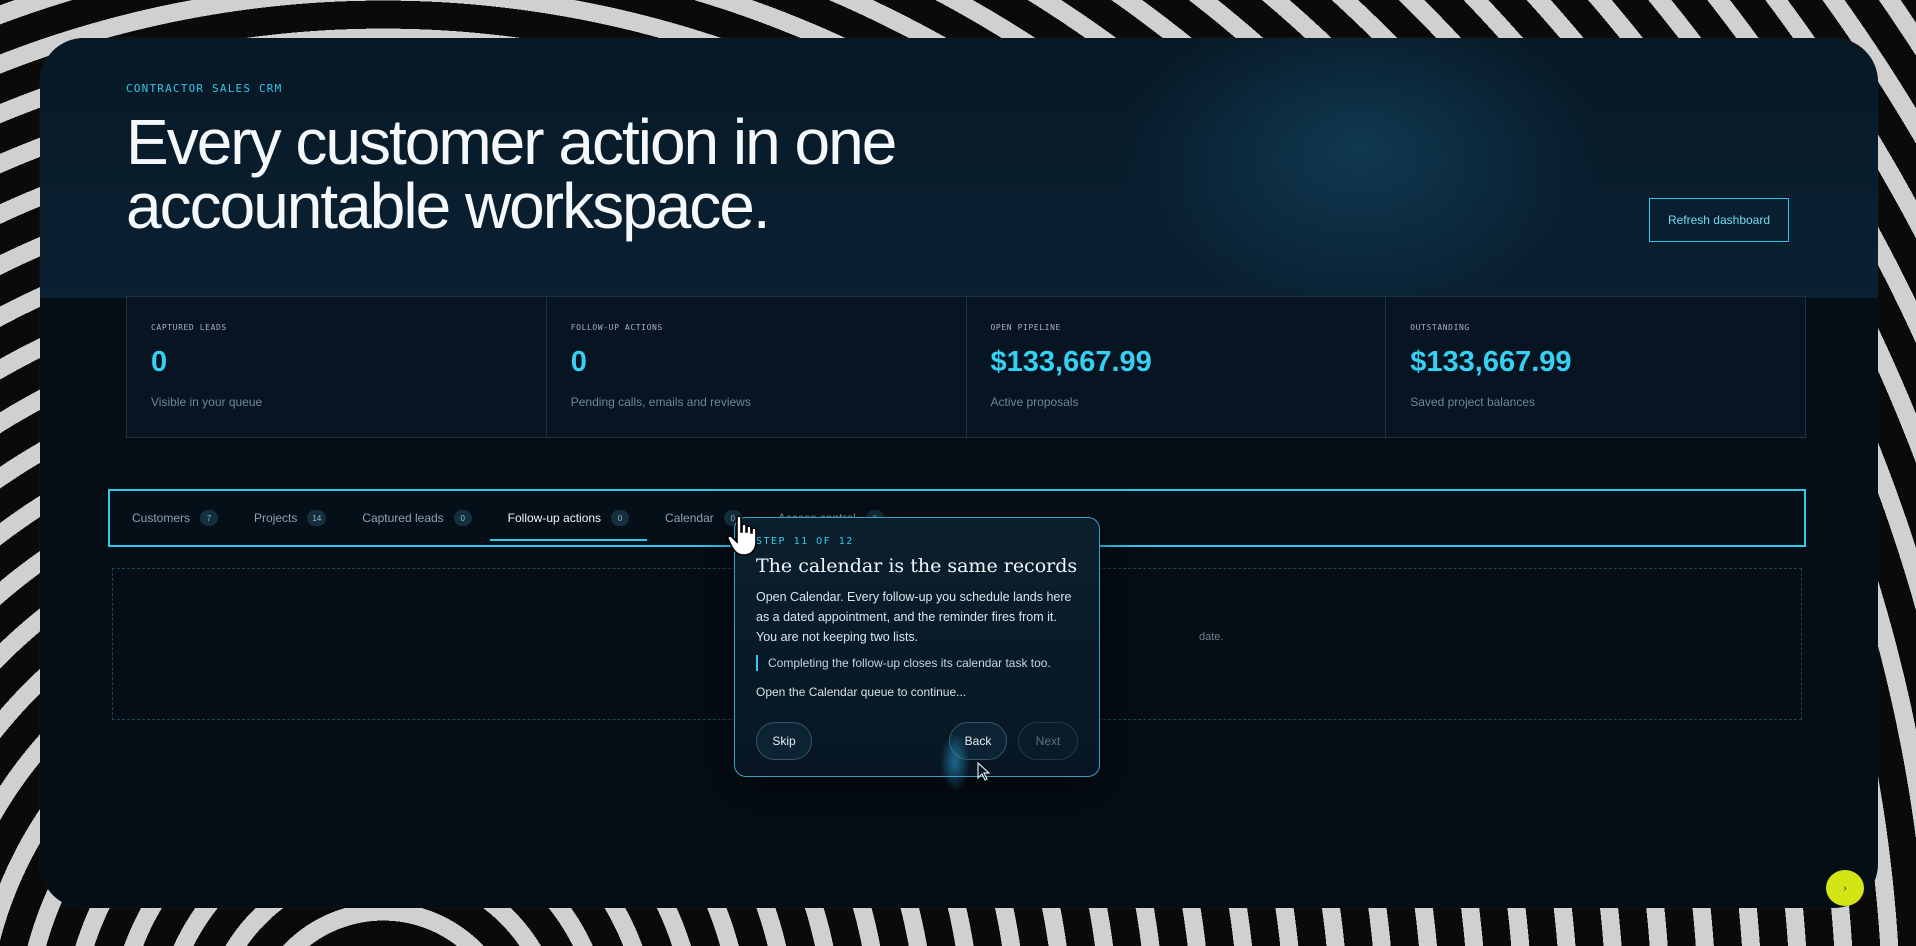  I want to click on tab-follow-up-actions: Follow-up actions 0, so click(568, 518).